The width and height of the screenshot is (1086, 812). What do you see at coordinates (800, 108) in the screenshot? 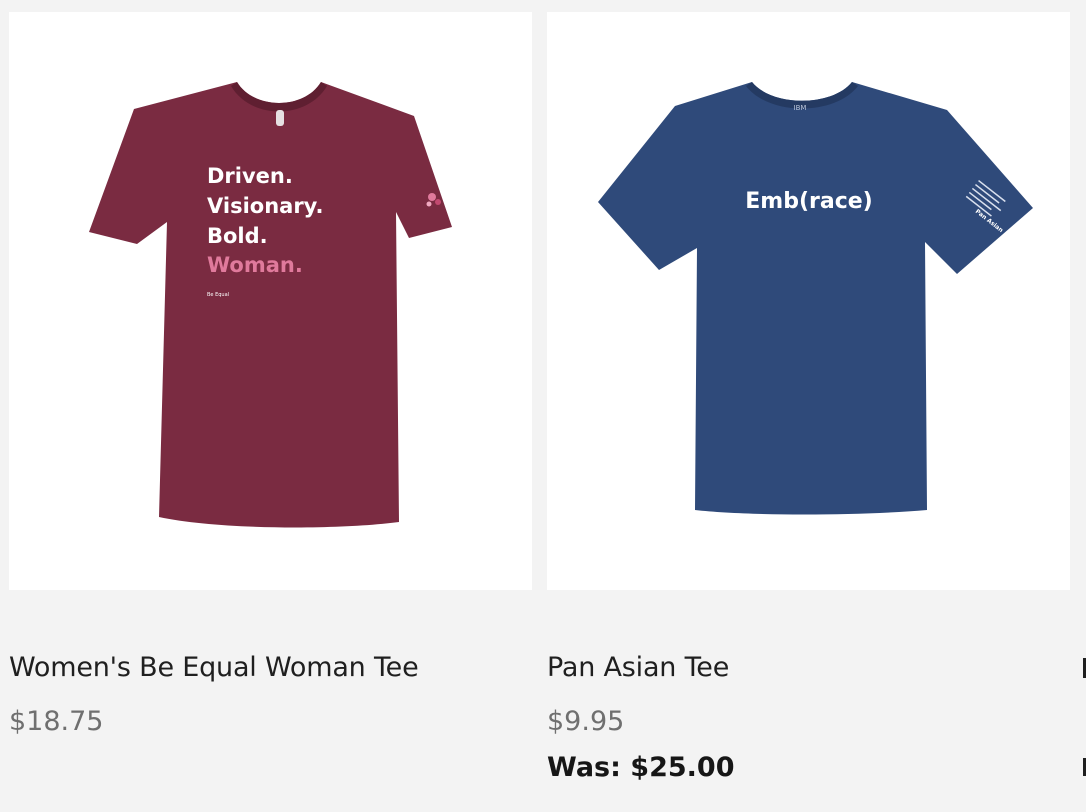
I see `collar-logo: IBM` at bounding box center [800, 108].